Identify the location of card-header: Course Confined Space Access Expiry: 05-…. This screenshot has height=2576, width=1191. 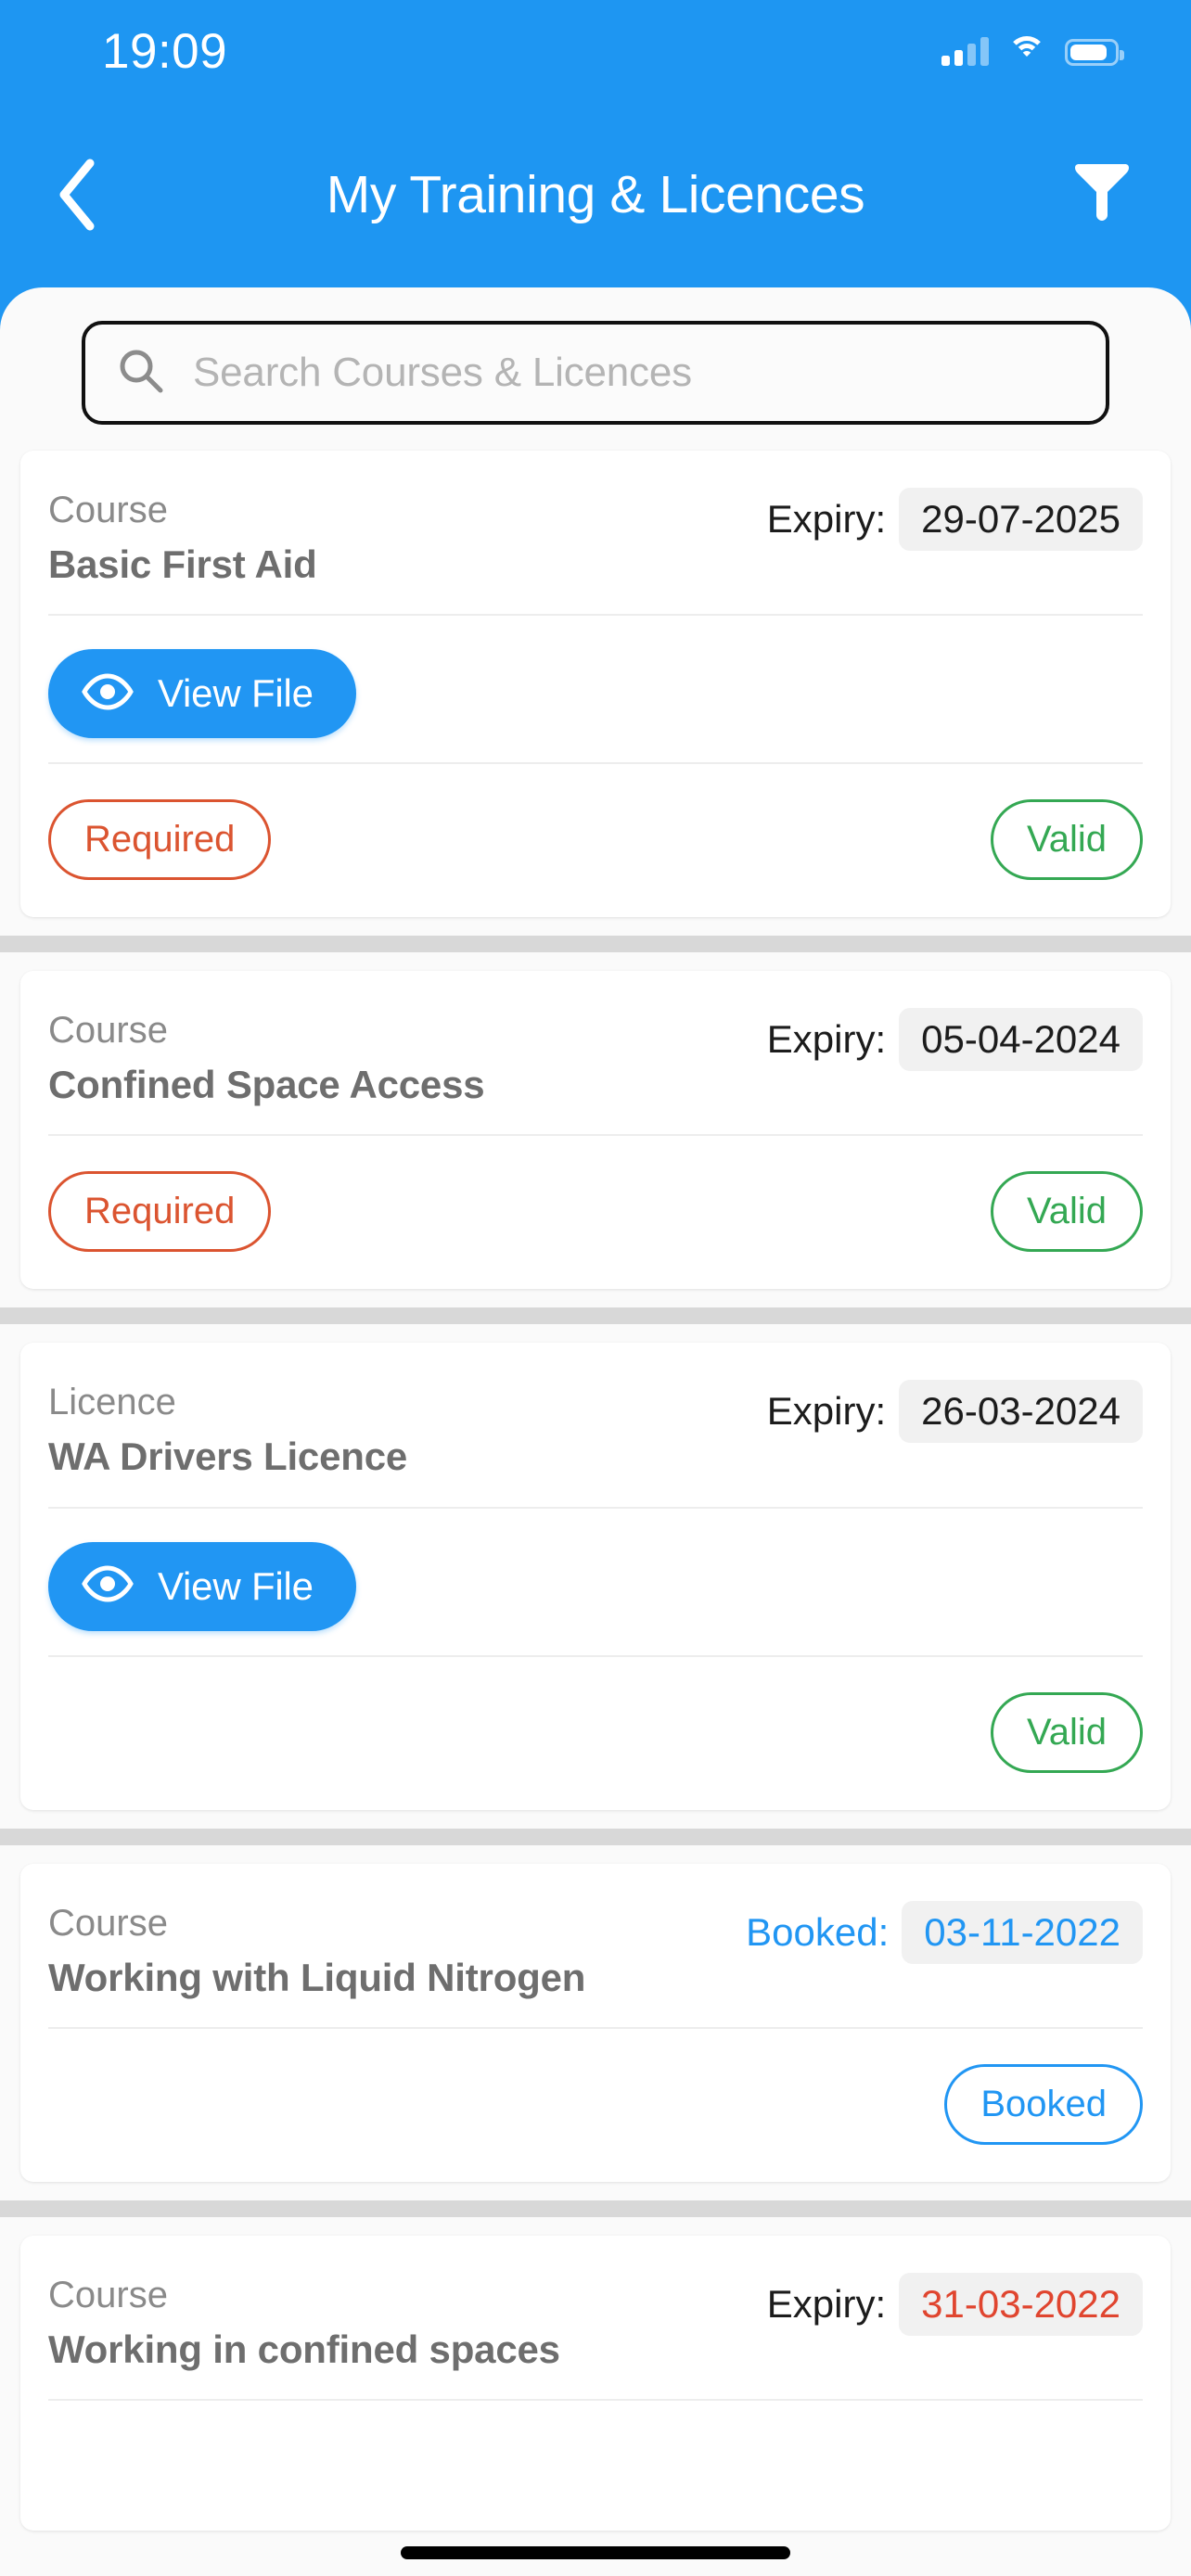
(595, 1040).